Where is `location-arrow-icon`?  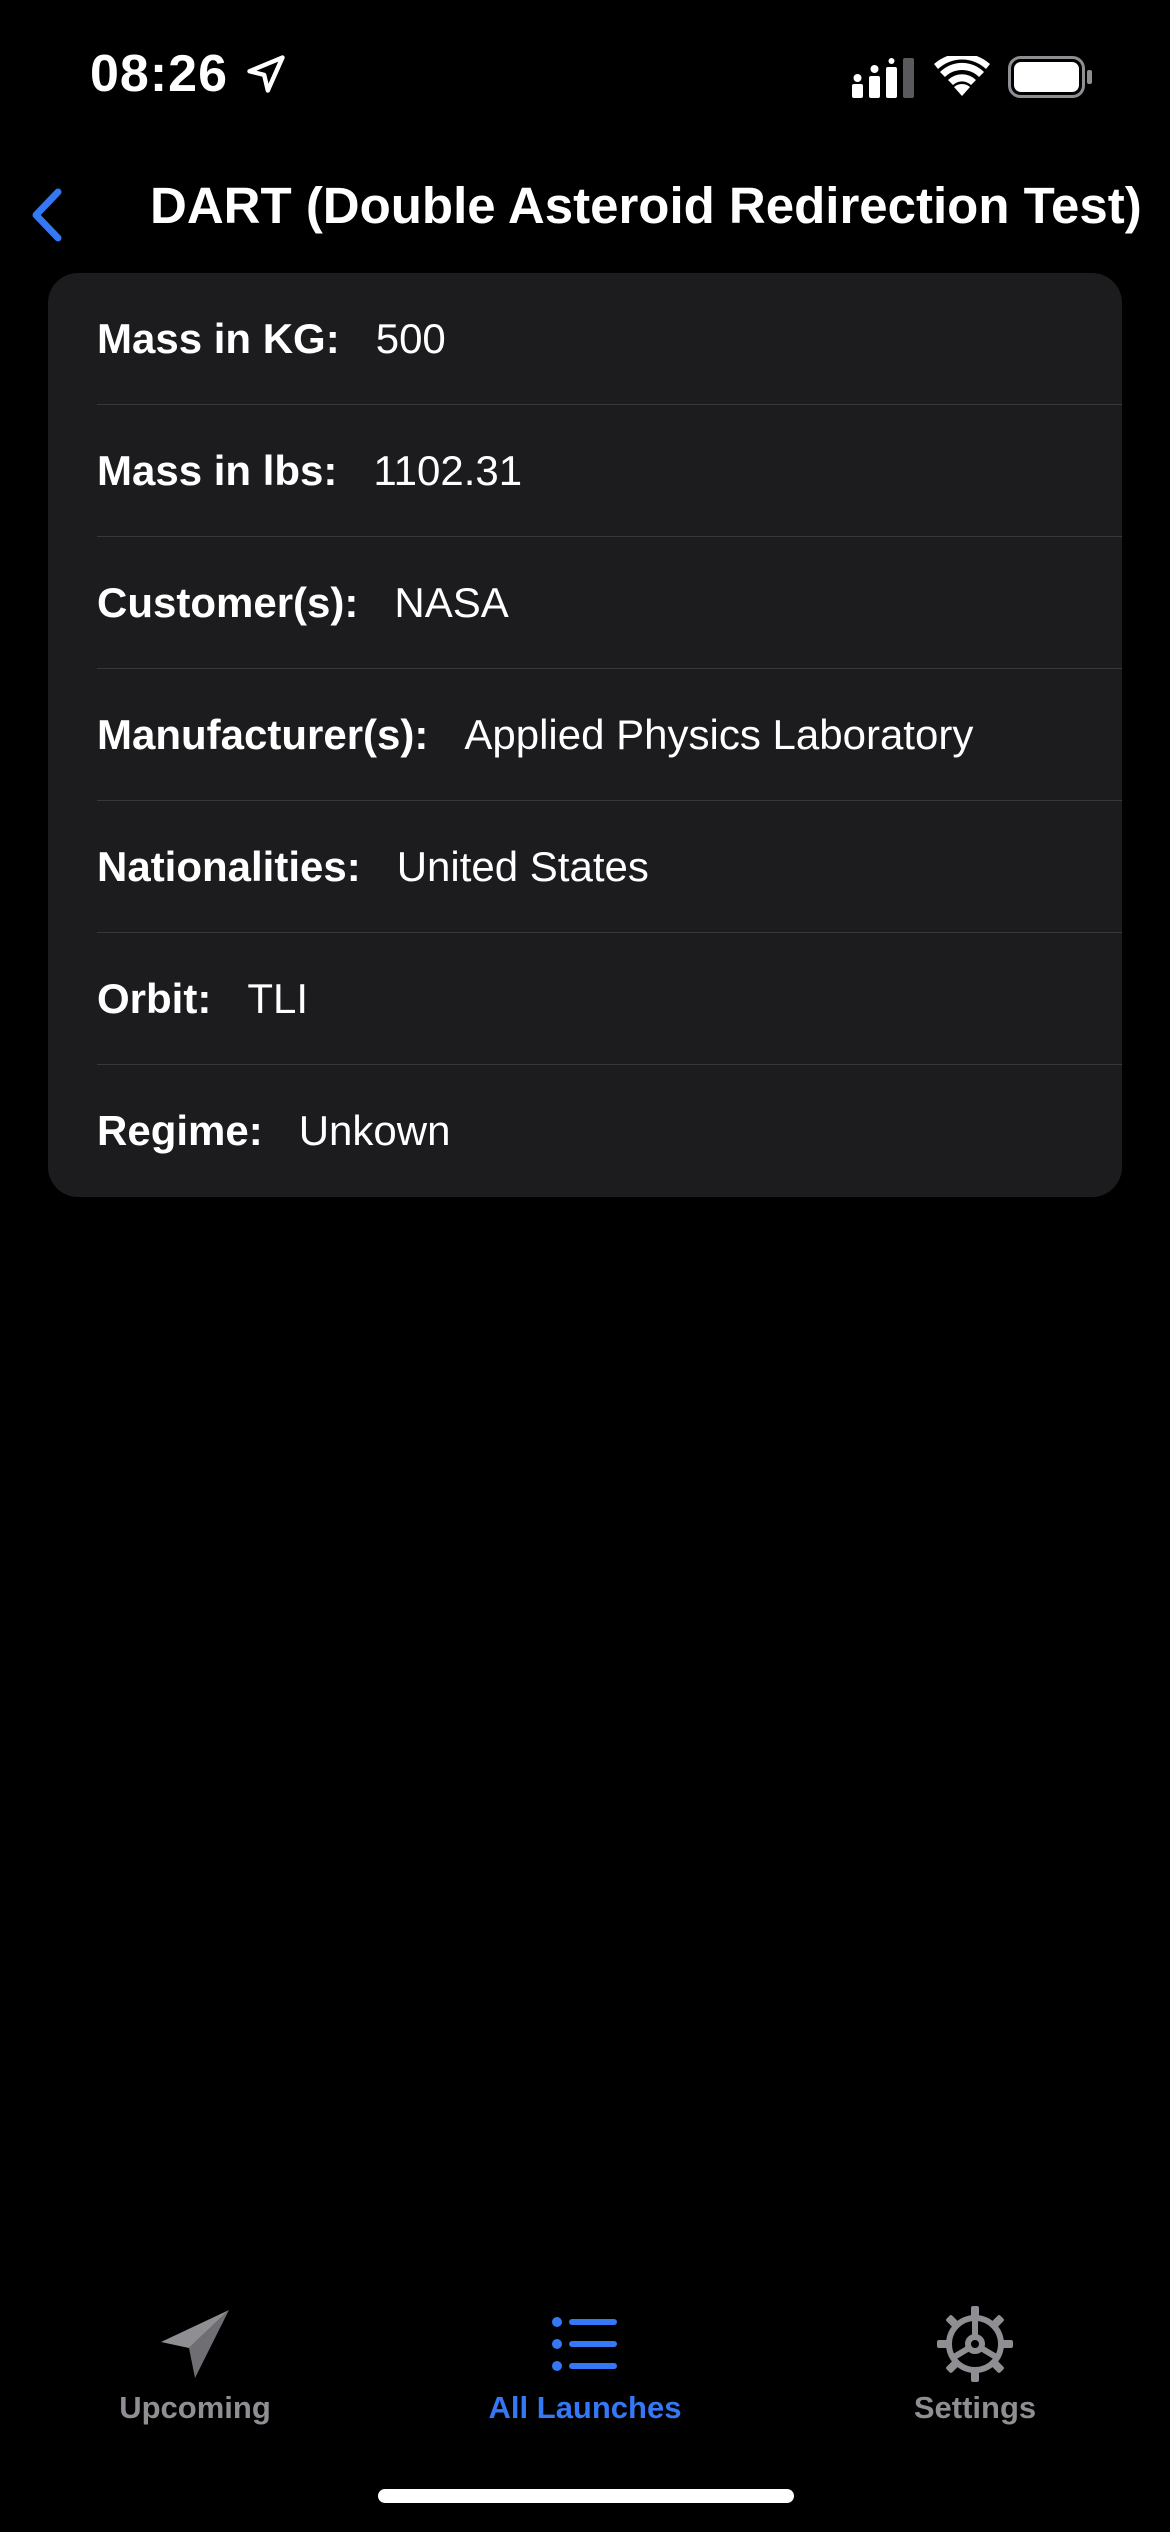 location-arrow-icon is located at coordinates (266, 74).